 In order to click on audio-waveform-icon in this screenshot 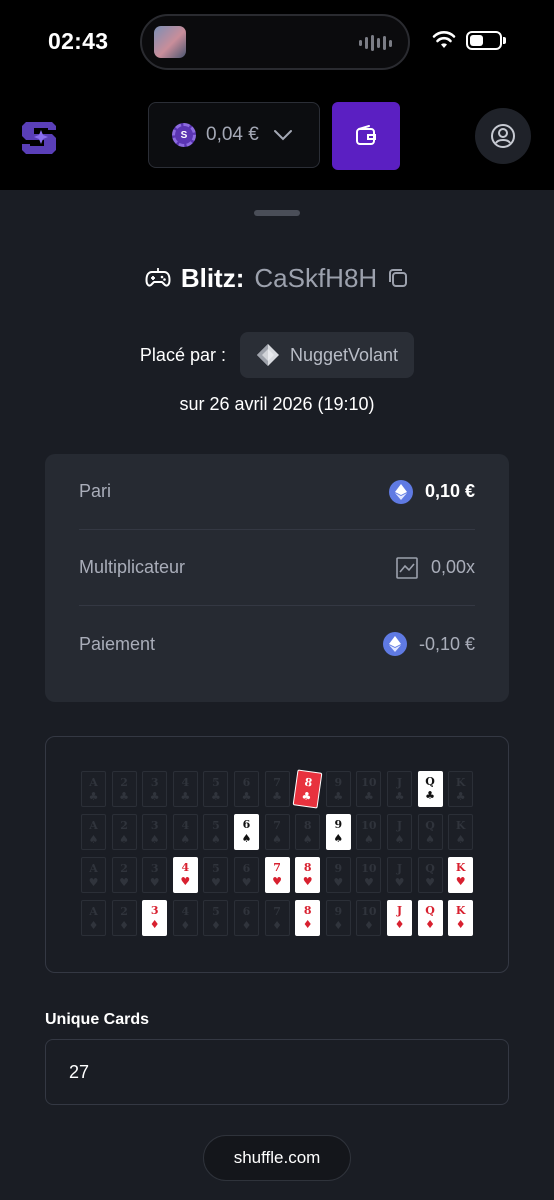, I will do `click(375, 43)`.